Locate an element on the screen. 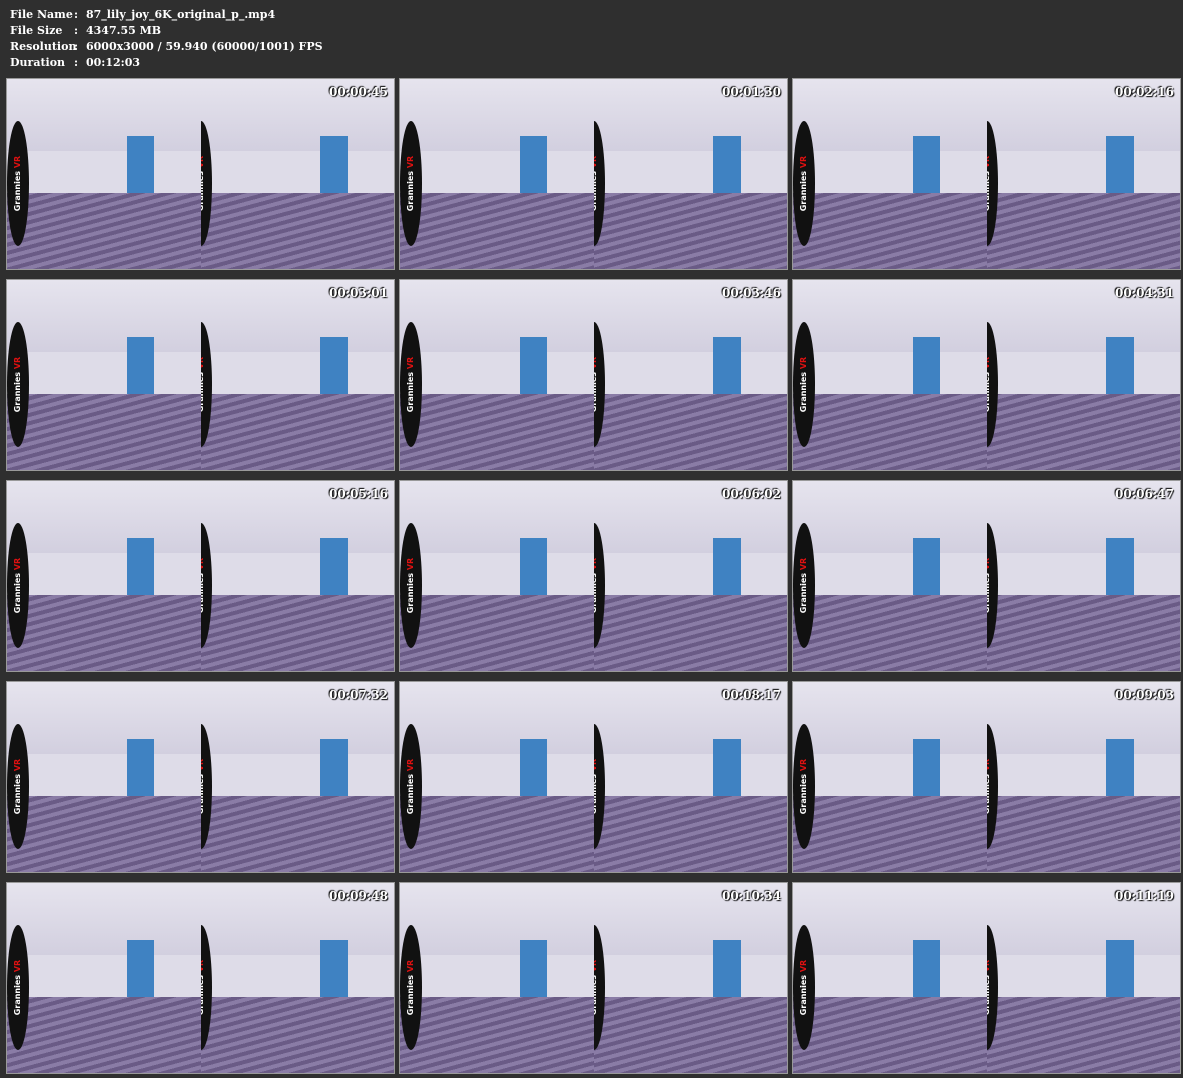 This screenshot has width=1183, height=1078. info-label: File Name is located at coordinates (41, 14).